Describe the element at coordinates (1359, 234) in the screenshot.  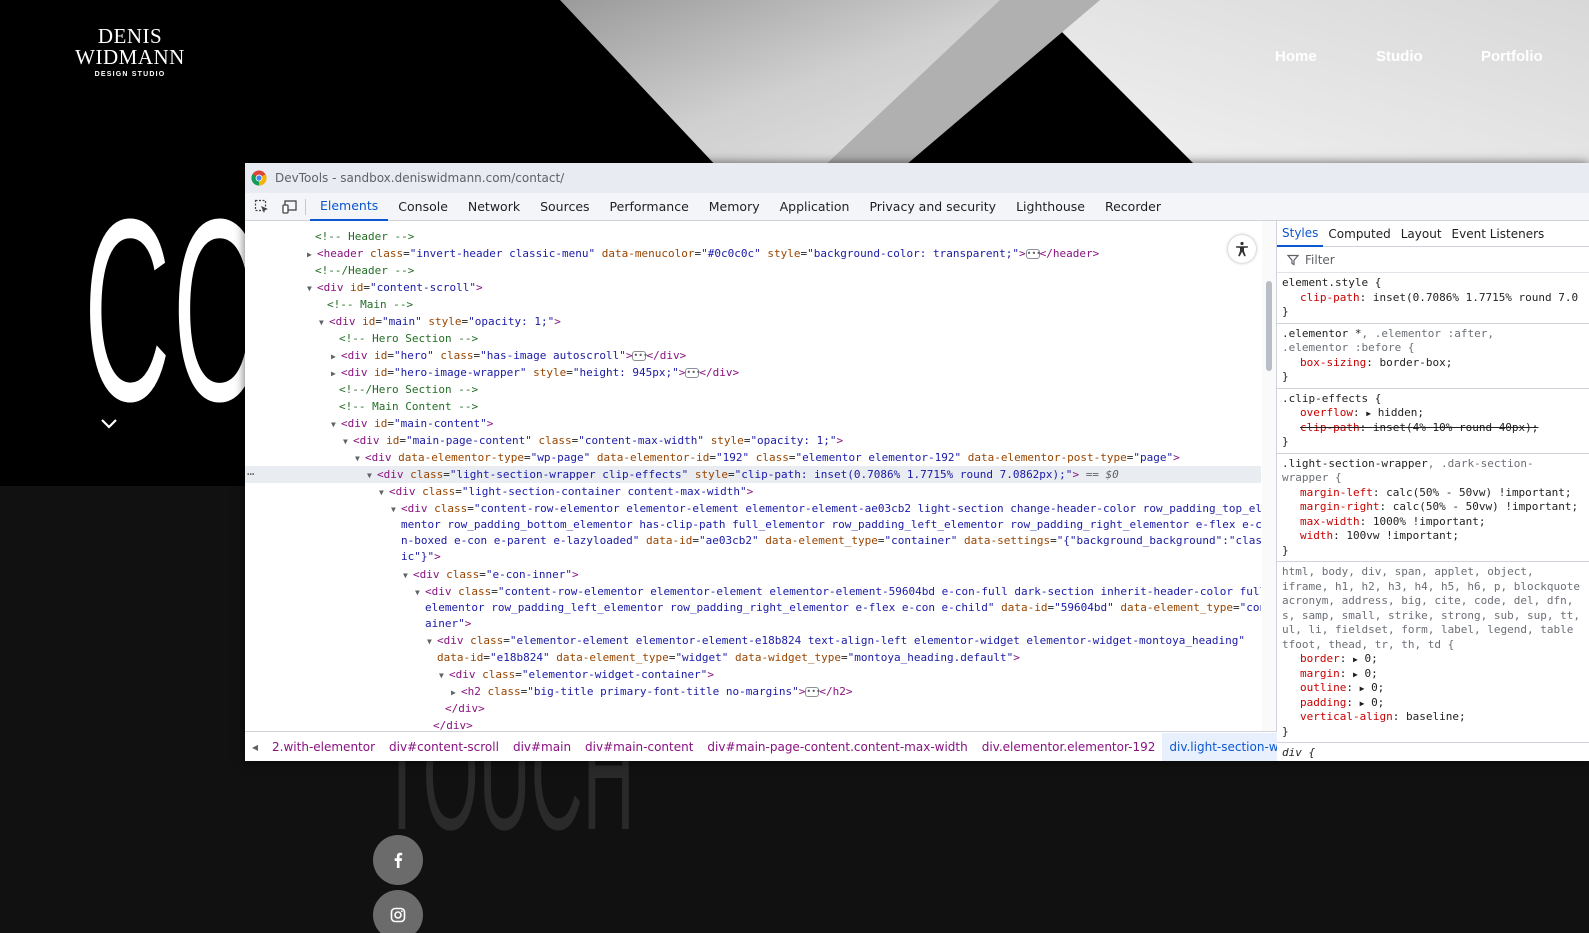
I see `tab-computed: Computed` at that location.